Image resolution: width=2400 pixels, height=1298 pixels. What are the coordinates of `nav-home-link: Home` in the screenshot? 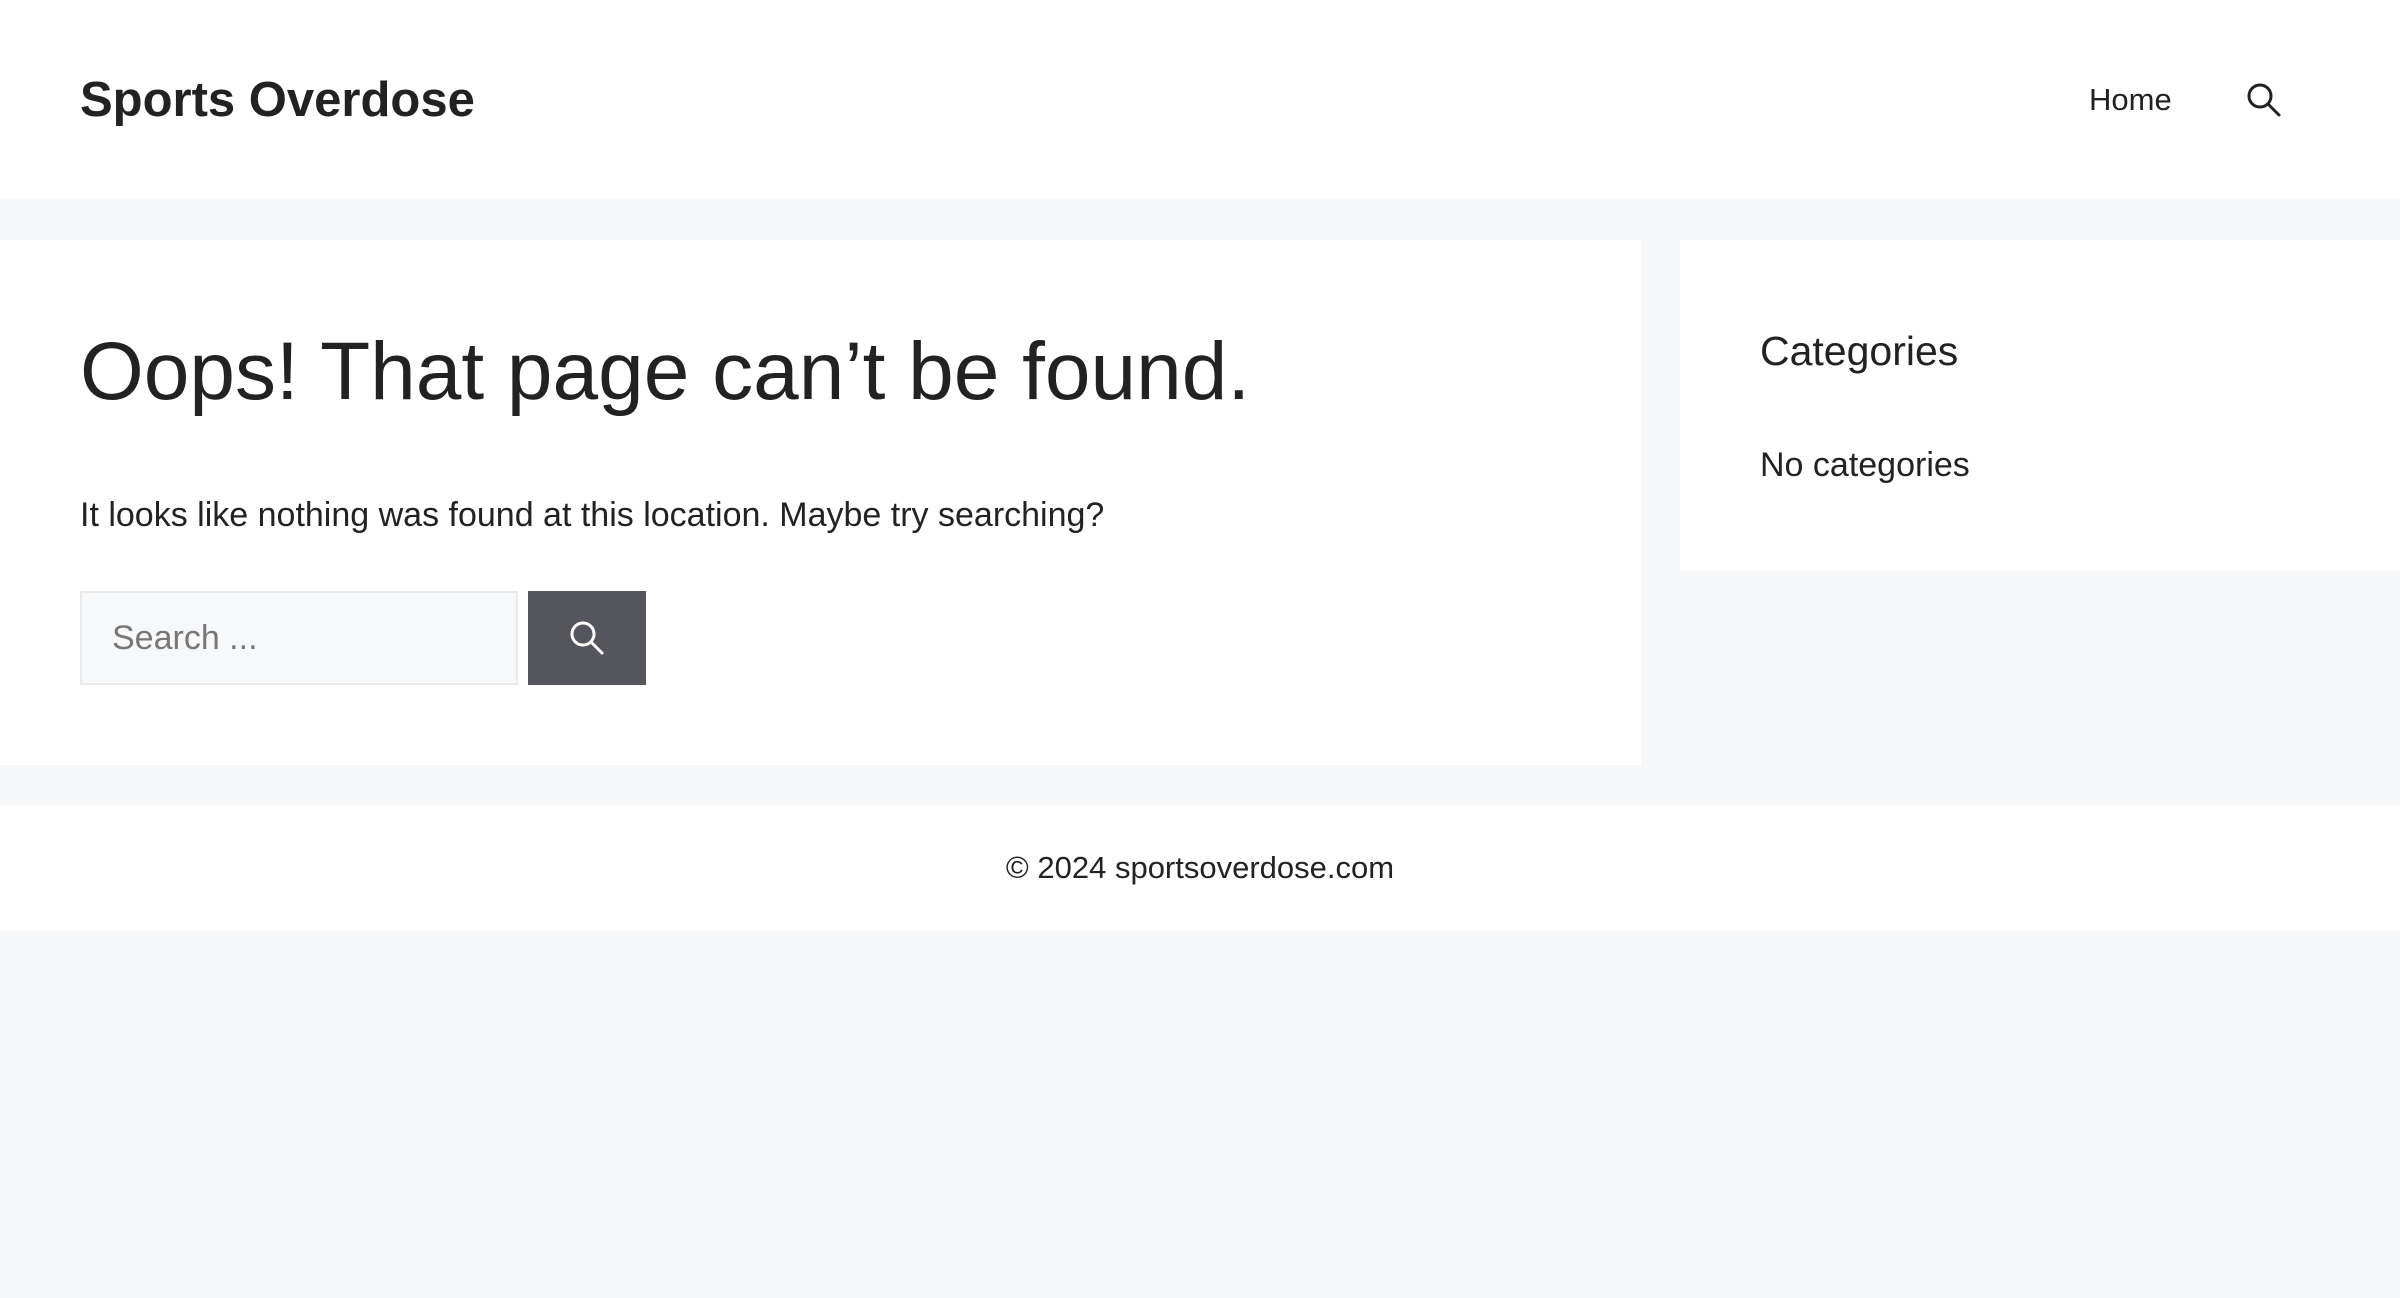 It's located at (2130, 100).